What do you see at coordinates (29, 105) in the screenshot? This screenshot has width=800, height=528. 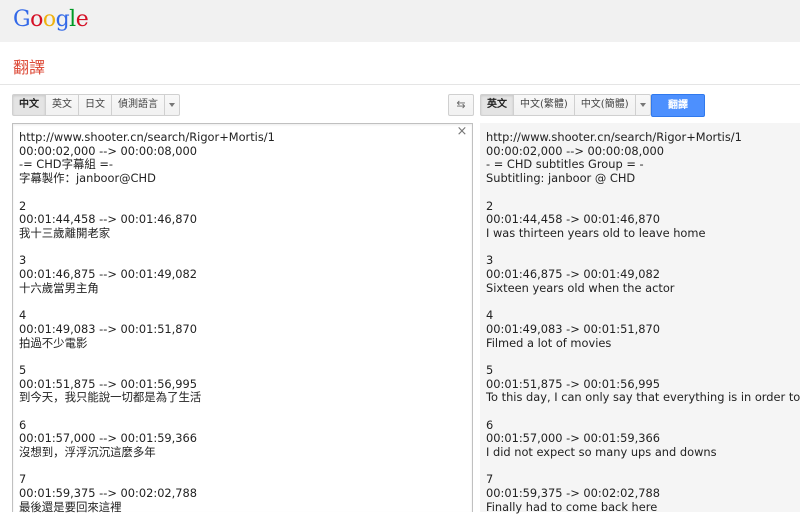 I see `source-lang-button: 中文` at bounding box center [29, 105].